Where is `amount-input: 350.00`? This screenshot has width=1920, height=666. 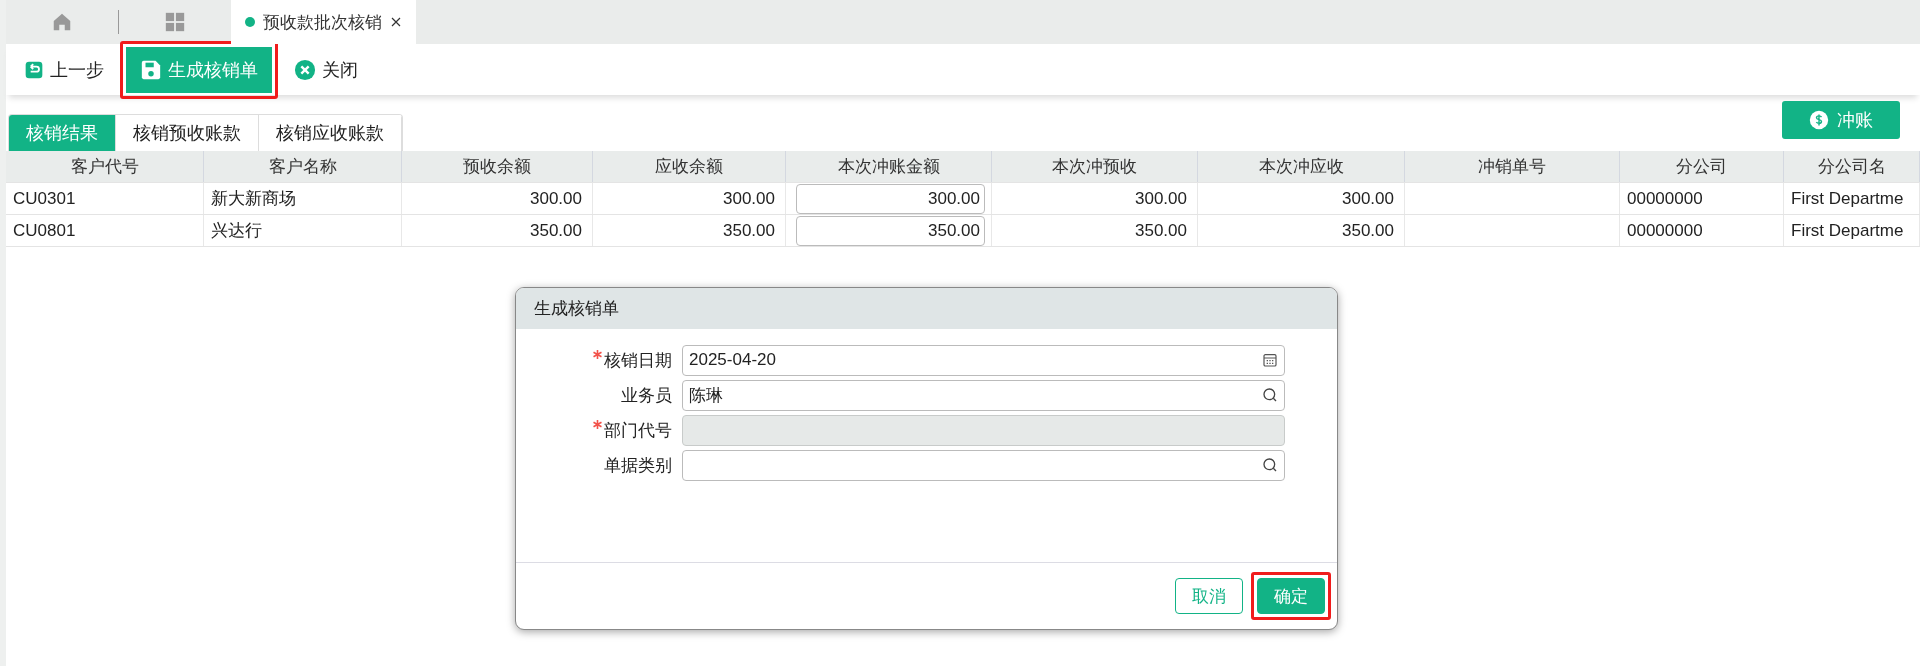 amount-input: 350.00 is located at coordinates (890, 230).